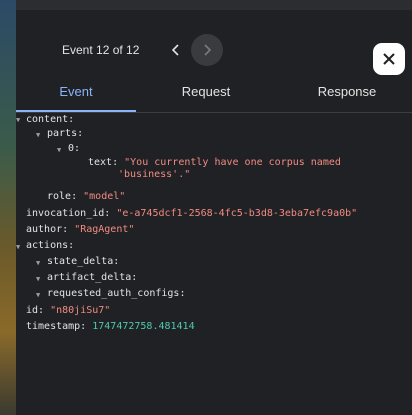  I want to click on close-icon, so click(389, 59).